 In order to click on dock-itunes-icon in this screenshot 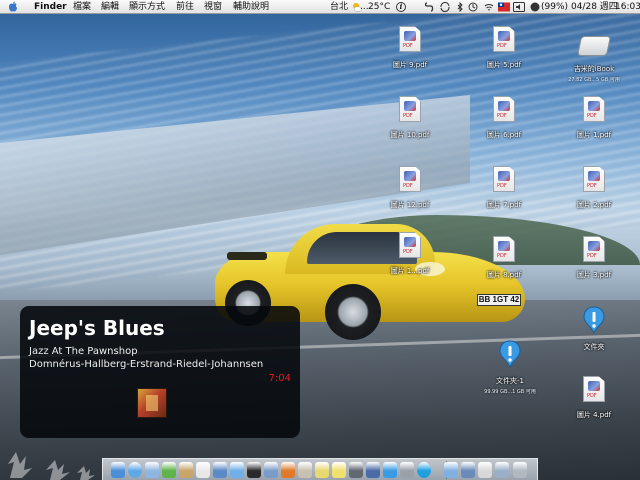, I will do `click(237, 470)`.